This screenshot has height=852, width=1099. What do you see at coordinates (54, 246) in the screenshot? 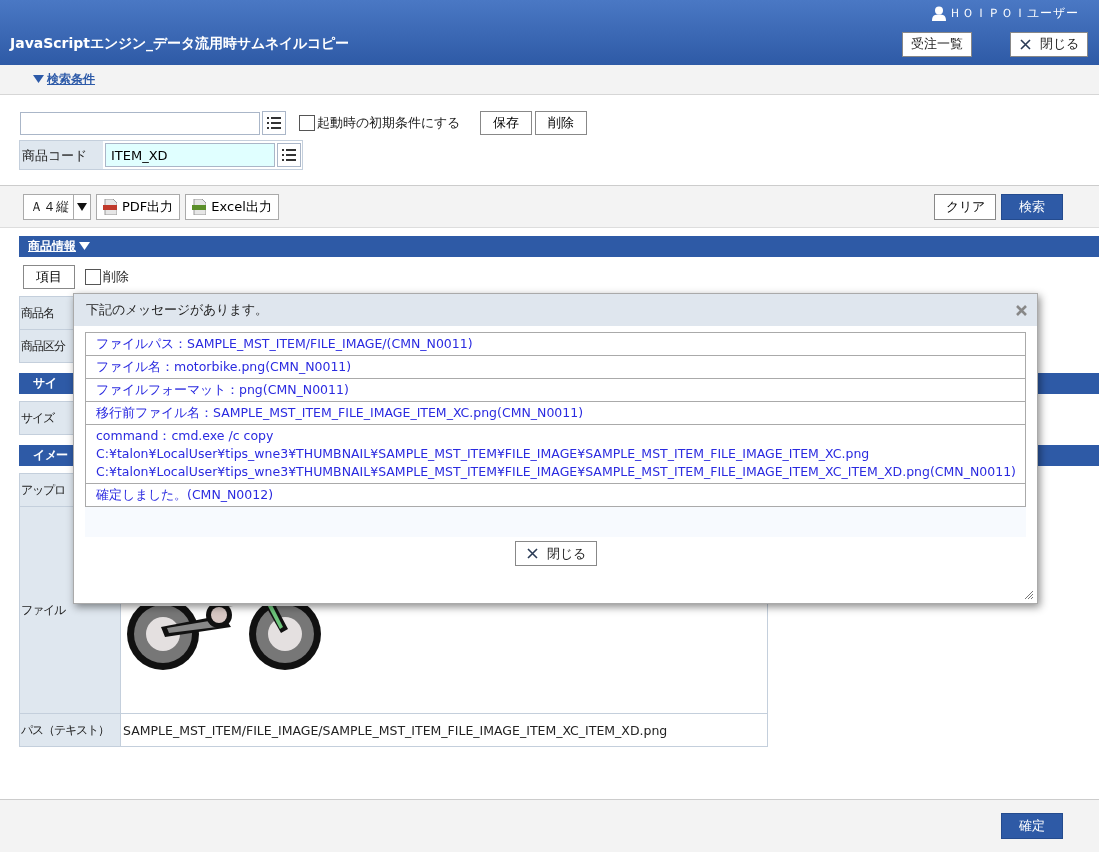
I see `section-title-link: 商品情報` at bounding box center [54, 246].